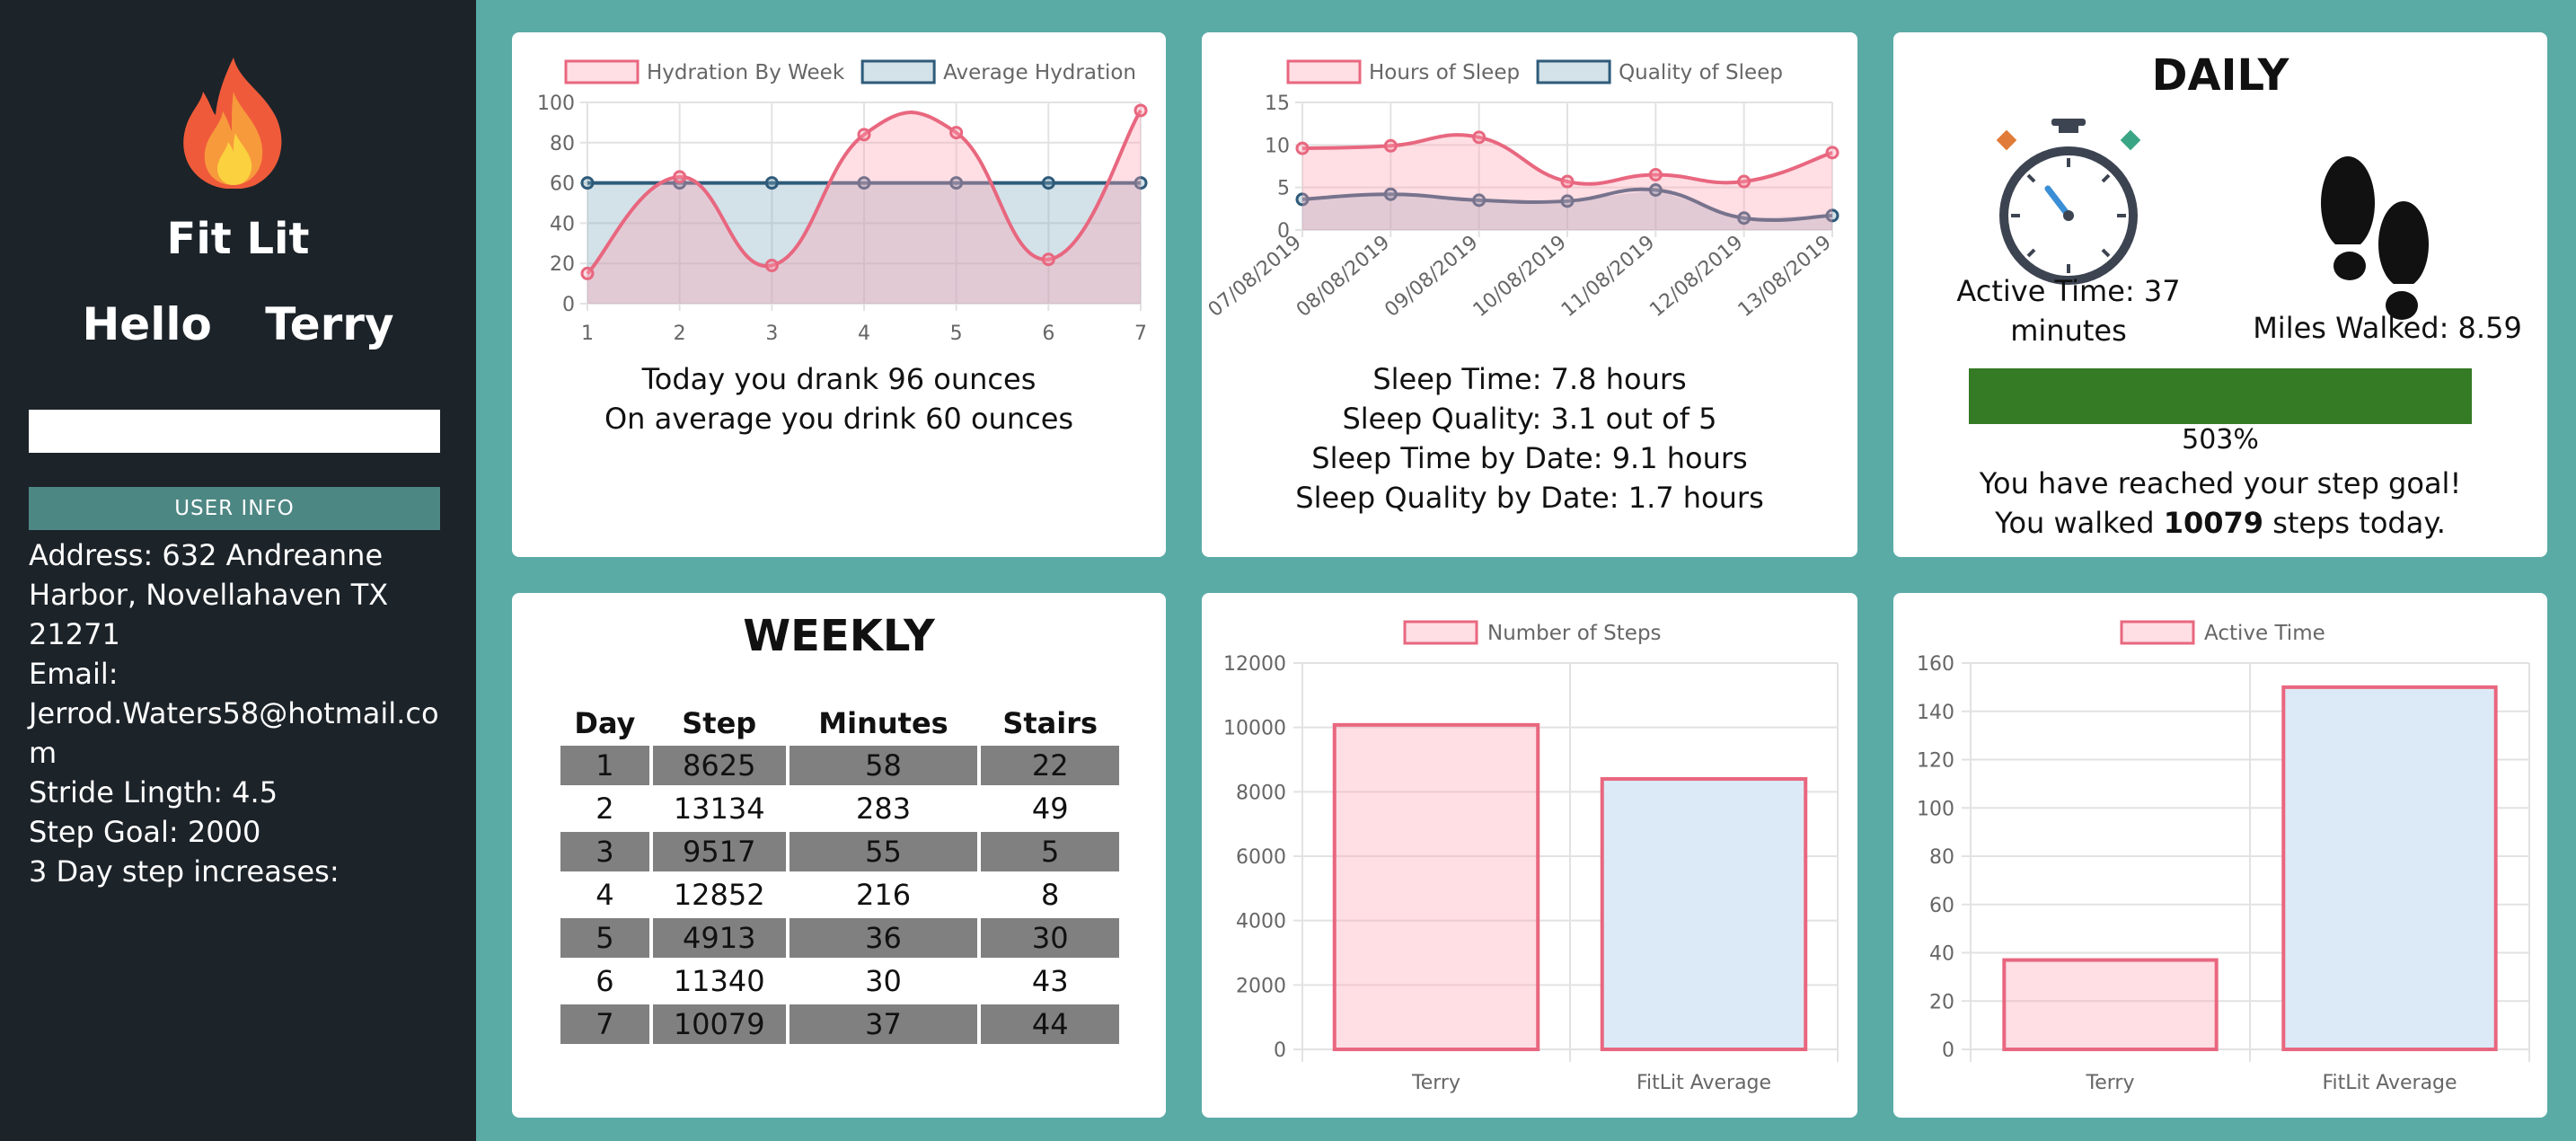 The width and height of the screenshot is (2576, 1141). What do you see at coordinates (1277, 146) in the screenshot?
I see `y-tick-label: 10` at bounding box center [1277, 146].